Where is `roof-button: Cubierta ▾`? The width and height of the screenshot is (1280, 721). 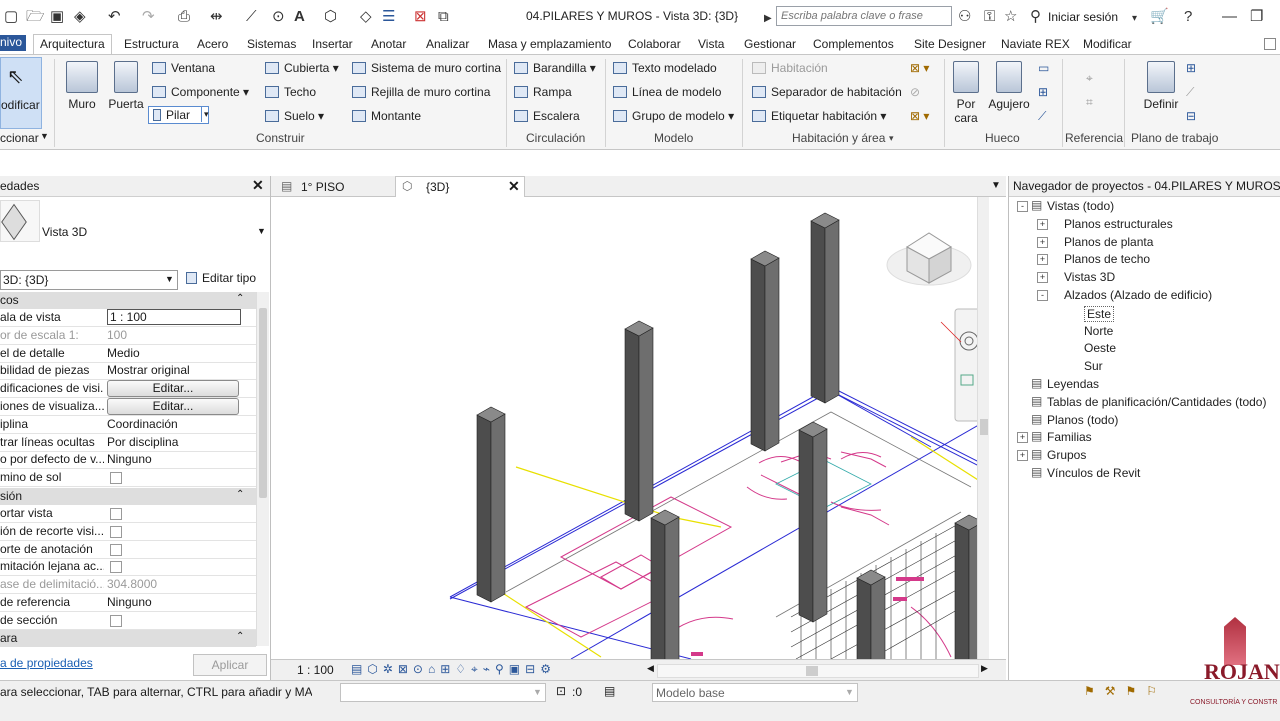 roof-button: Cubierta ▾ is located at coordinates (302, 68).